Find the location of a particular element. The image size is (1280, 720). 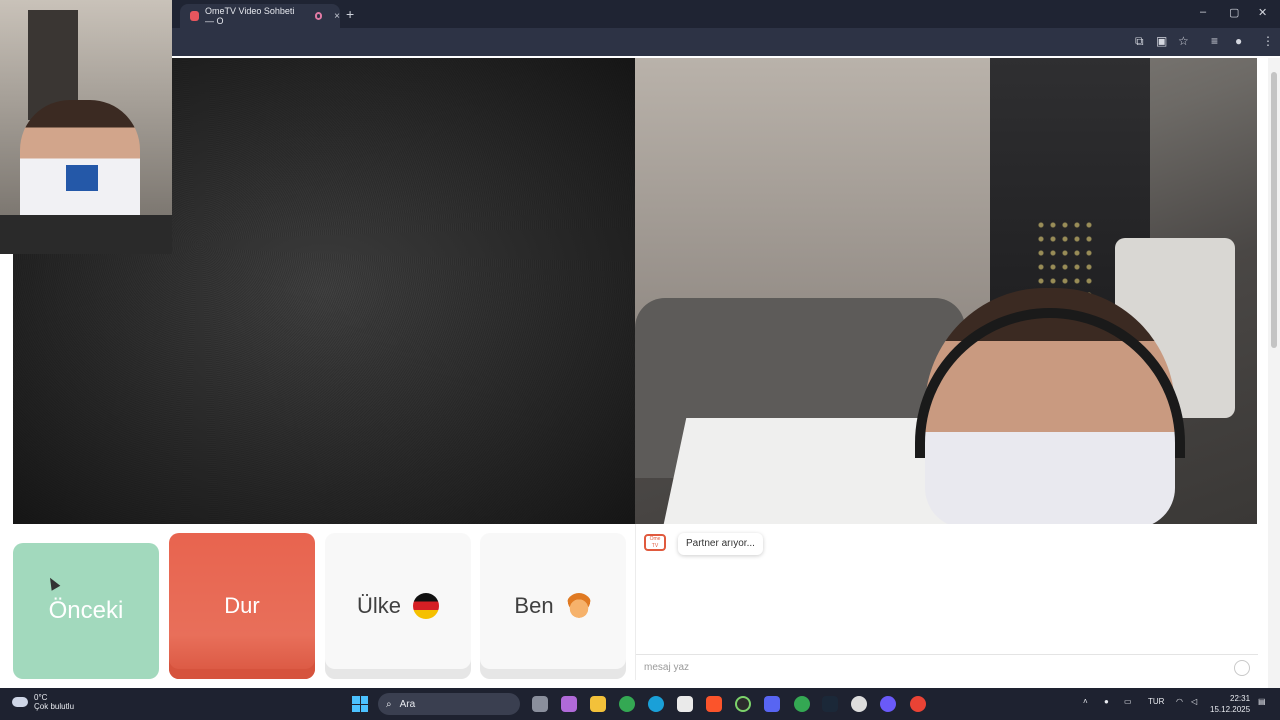

germany-flag-icon is located at coordinates (426, 606).